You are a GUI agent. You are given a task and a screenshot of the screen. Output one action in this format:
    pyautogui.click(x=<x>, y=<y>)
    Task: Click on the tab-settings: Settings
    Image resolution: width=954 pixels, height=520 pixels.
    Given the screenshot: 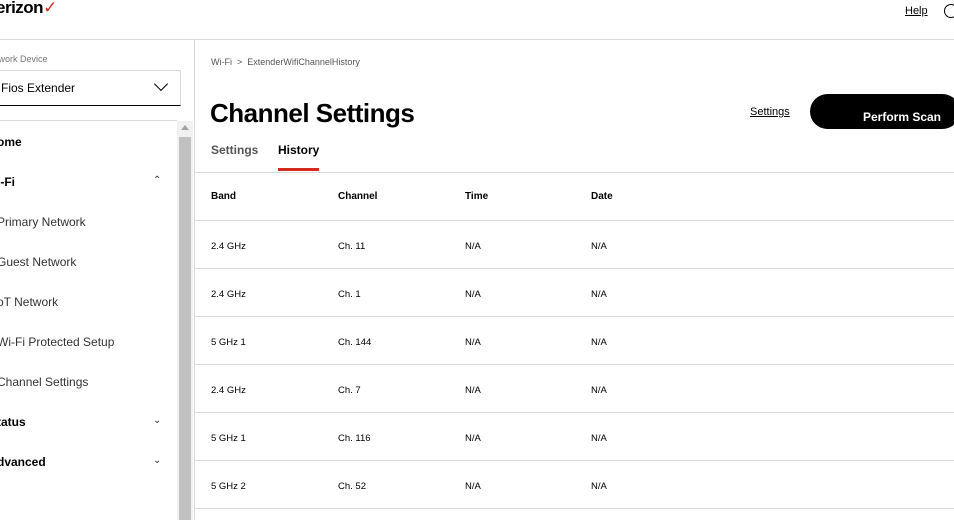 What is the action you would take?
    pyautogui.click(x=234, y=150)
    